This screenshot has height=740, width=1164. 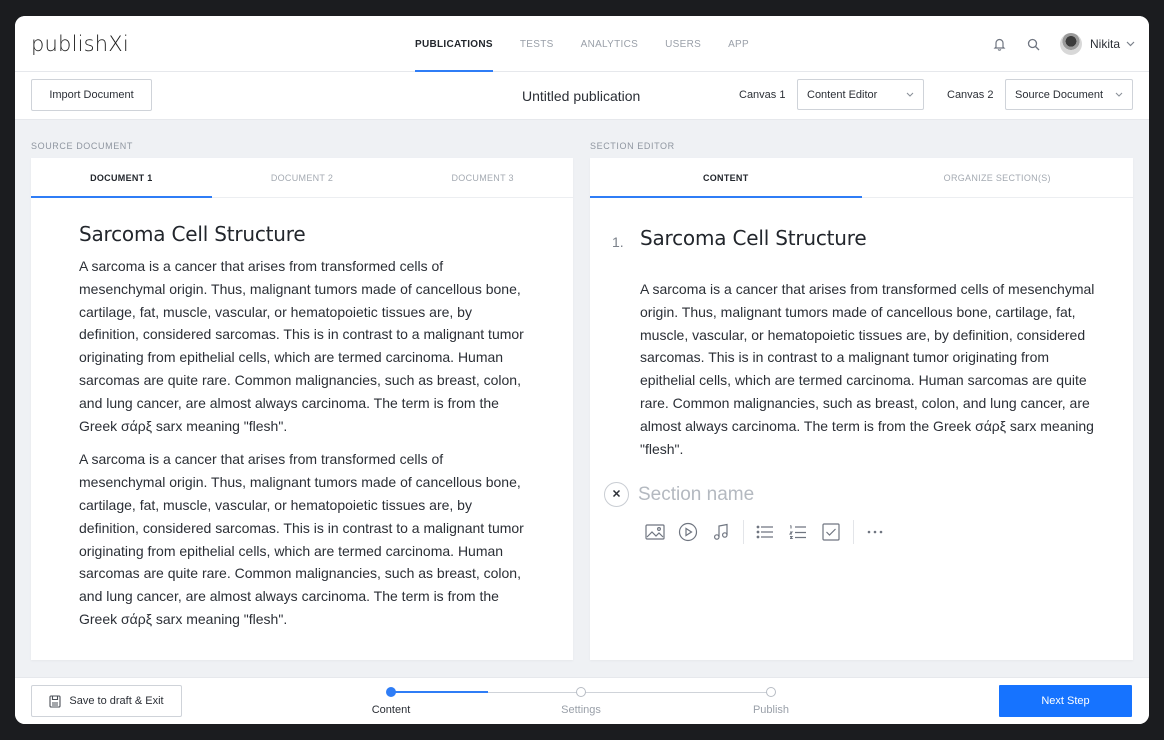 What do you see at coordinates (875, 532) in the screenshot?
I see `more-icon` at bounding box center [875, 532].